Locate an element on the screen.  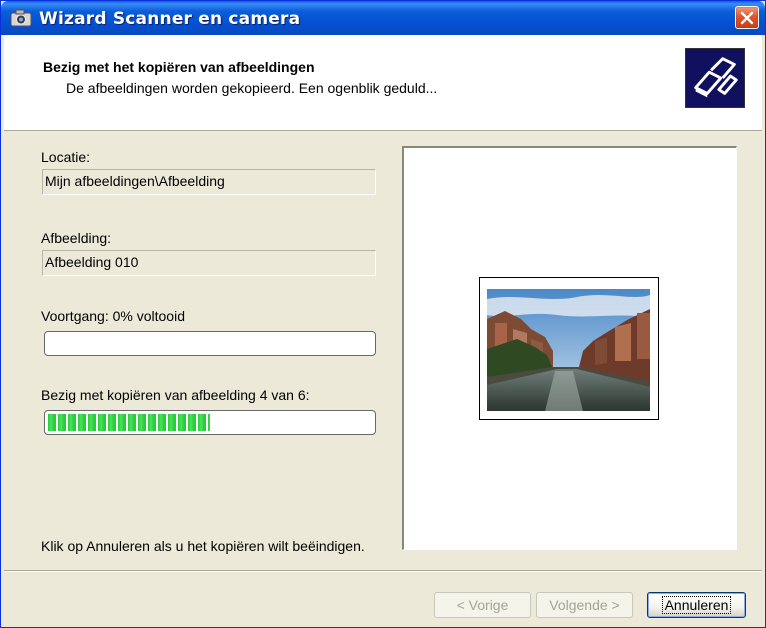
header-title: Bezig met het kopiëren van afbeeldingen is located at coordinates (179, 67).